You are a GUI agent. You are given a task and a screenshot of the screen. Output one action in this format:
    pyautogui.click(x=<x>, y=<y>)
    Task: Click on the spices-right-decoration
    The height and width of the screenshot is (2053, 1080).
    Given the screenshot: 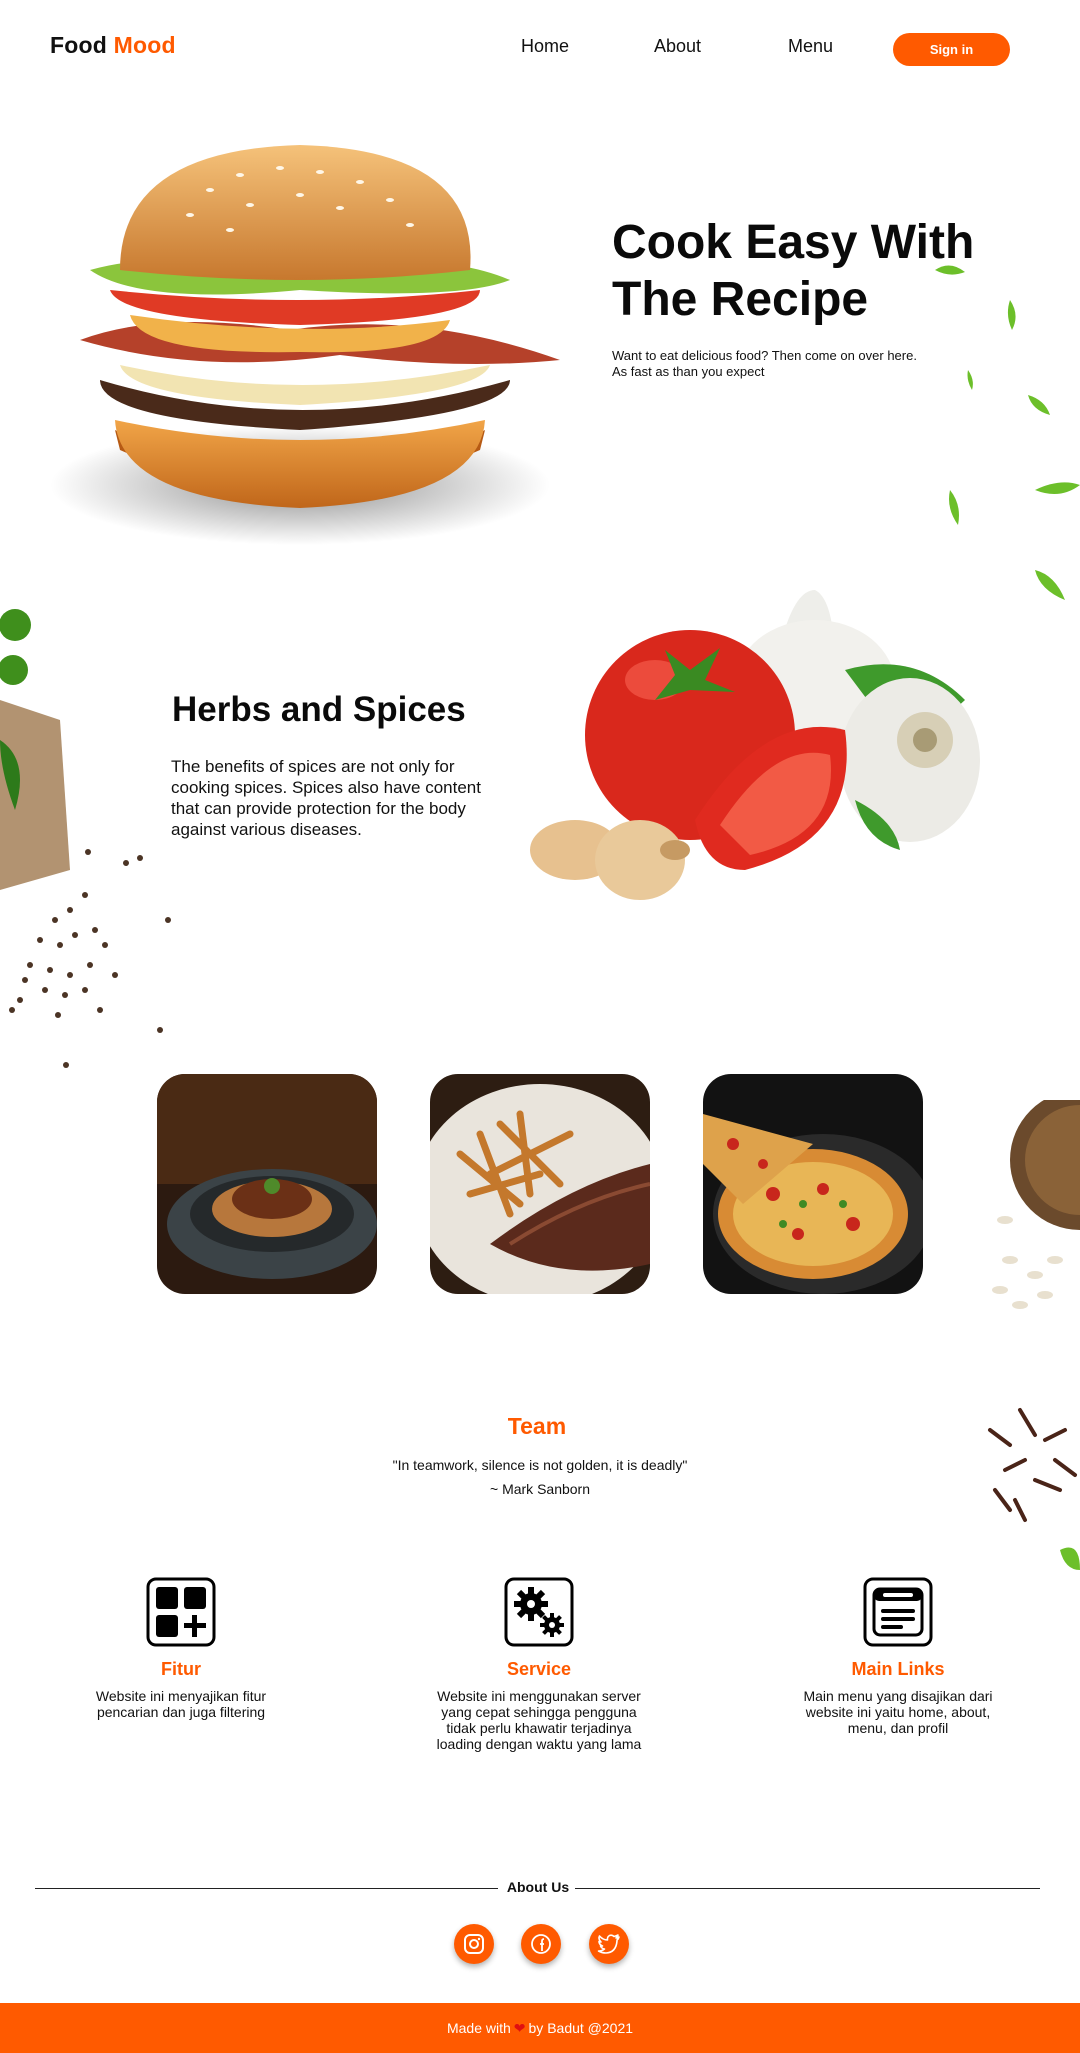 What is the action you would take?
    pyautogui.click(x=1034, y=1335)
    